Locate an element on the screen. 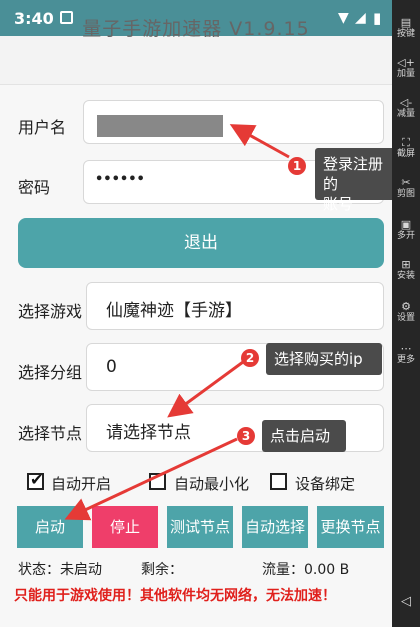  sidebar-item-multi: ▣ 多开 is located at coordinates (406, 229).